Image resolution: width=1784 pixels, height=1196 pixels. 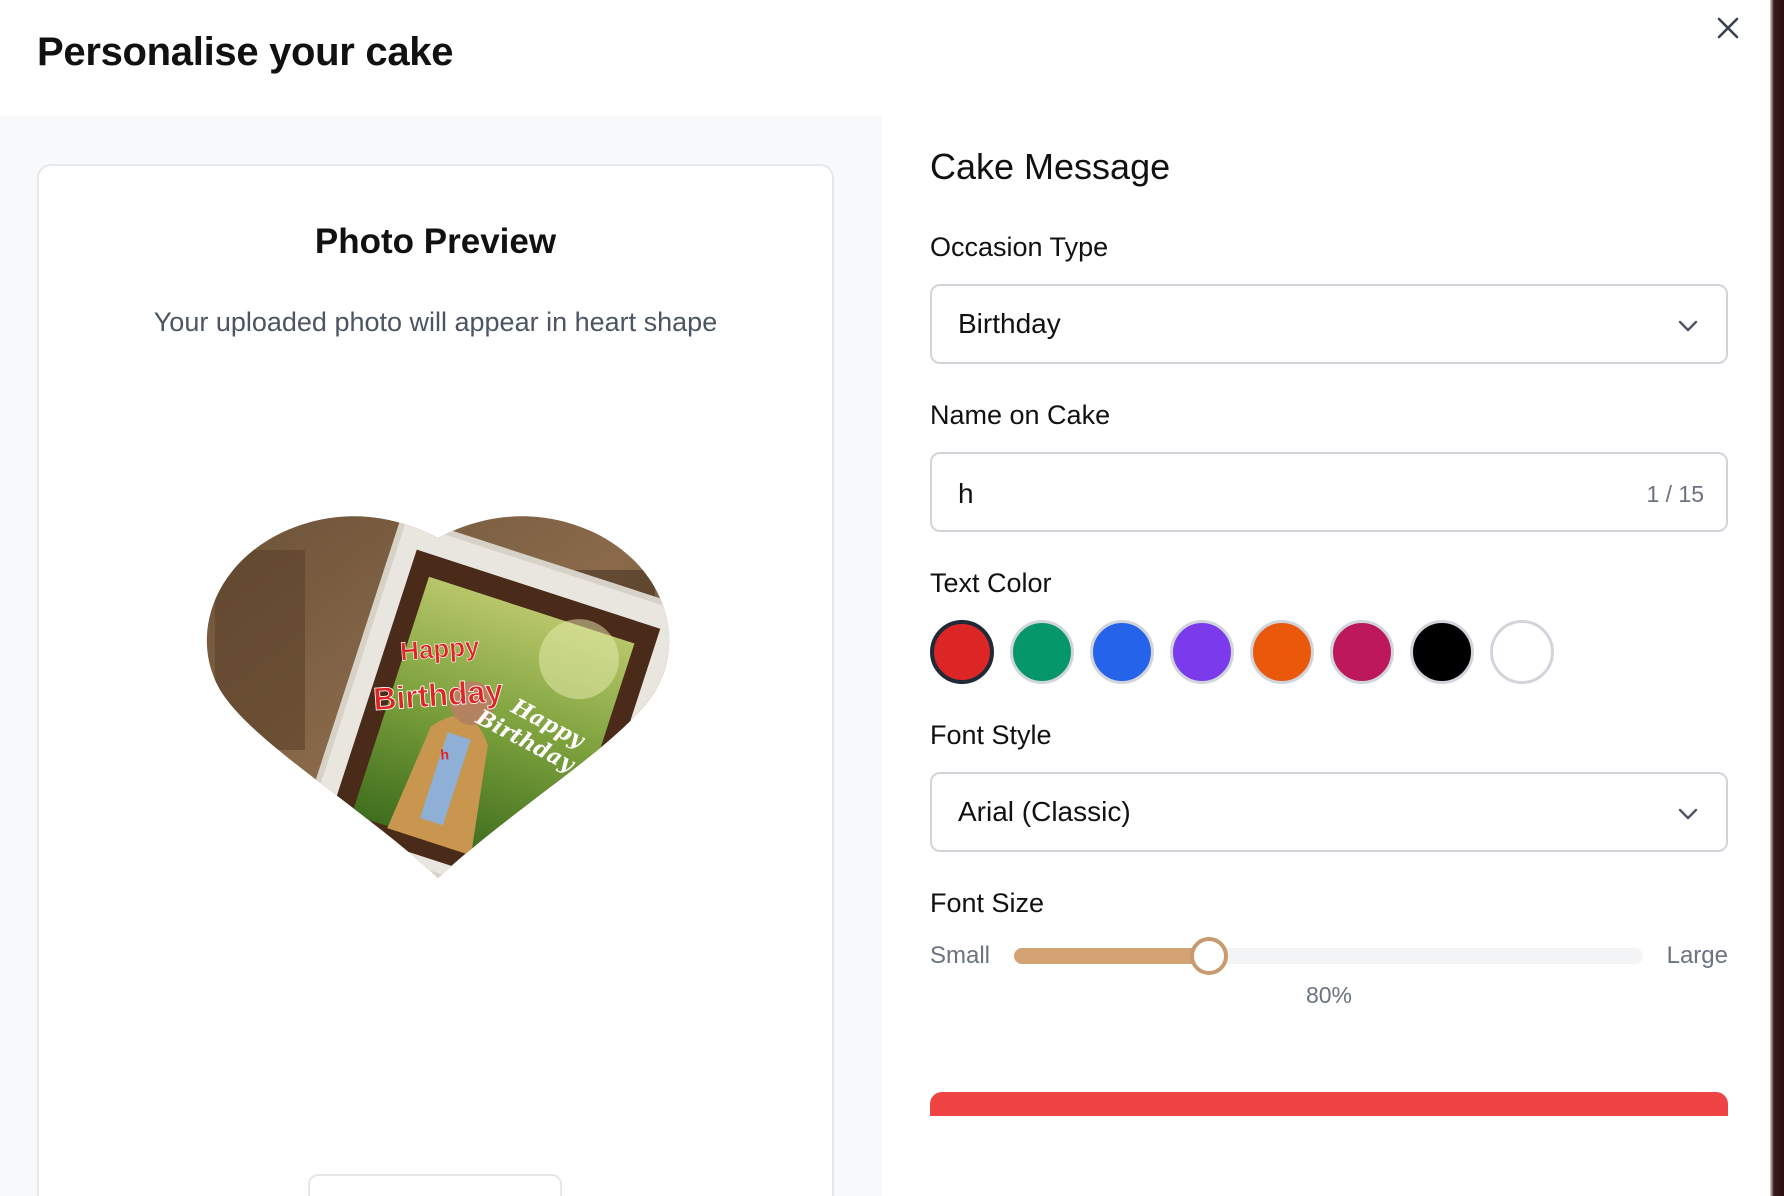 I want to click on cake-text-happy: Happy, so click(x=440, y=649).